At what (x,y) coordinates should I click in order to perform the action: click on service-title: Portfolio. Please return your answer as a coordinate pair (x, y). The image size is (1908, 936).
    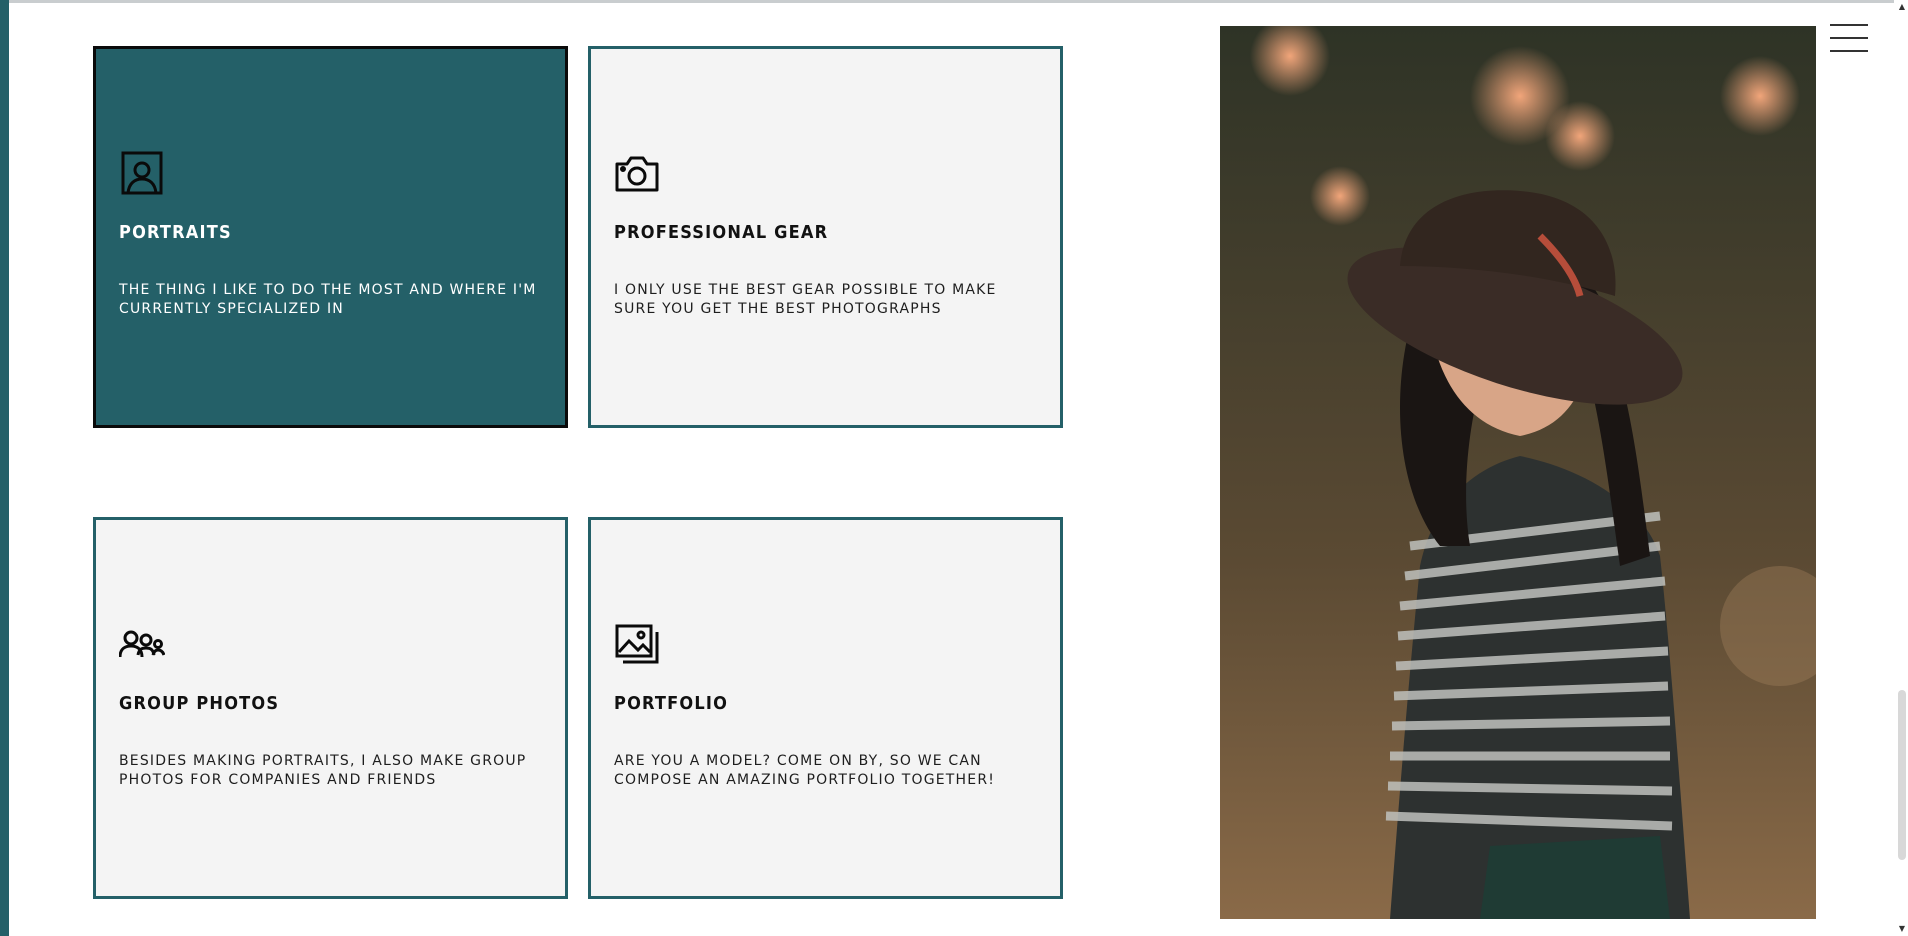
    Looking at the image, I should click on (671, 703).